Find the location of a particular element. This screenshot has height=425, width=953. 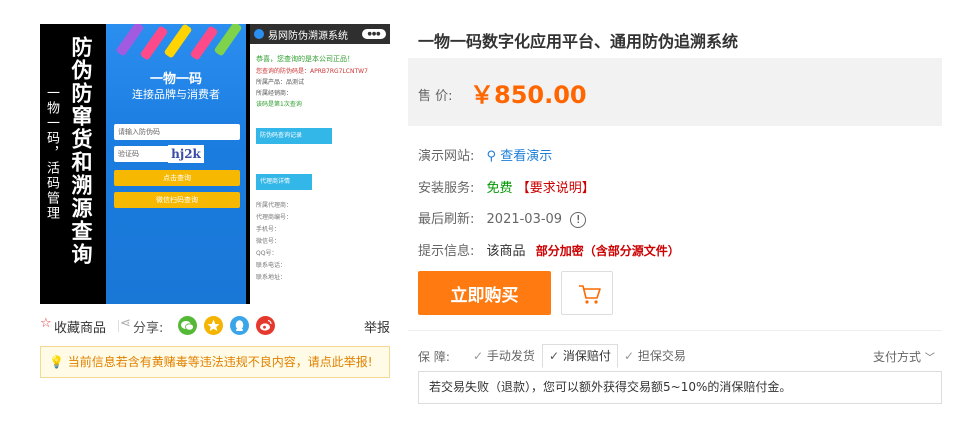

refresh-row: 最后刷新: 2021-03-09 ! is located at coordinates (502, 218).